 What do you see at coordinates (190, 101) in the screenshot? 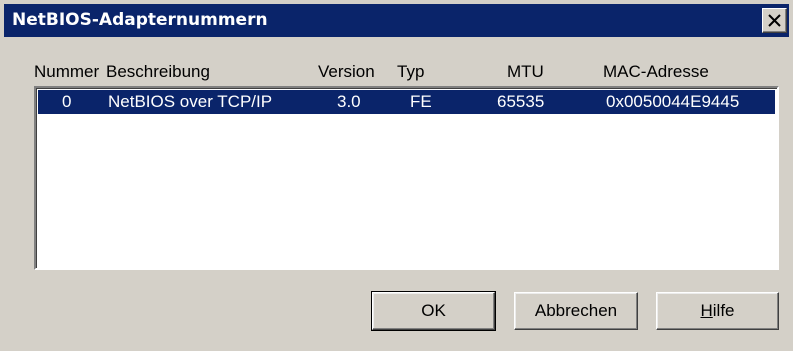
I see `cell-beschreibung: NetBIOS over TCP/IP` at bounding box center [190, 101].